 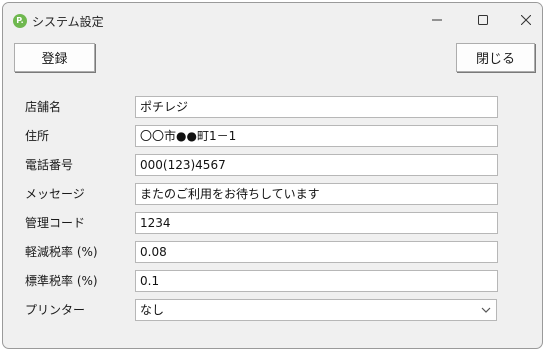 I want to click on message-label: メッセージ, so click(x=55, y=194).